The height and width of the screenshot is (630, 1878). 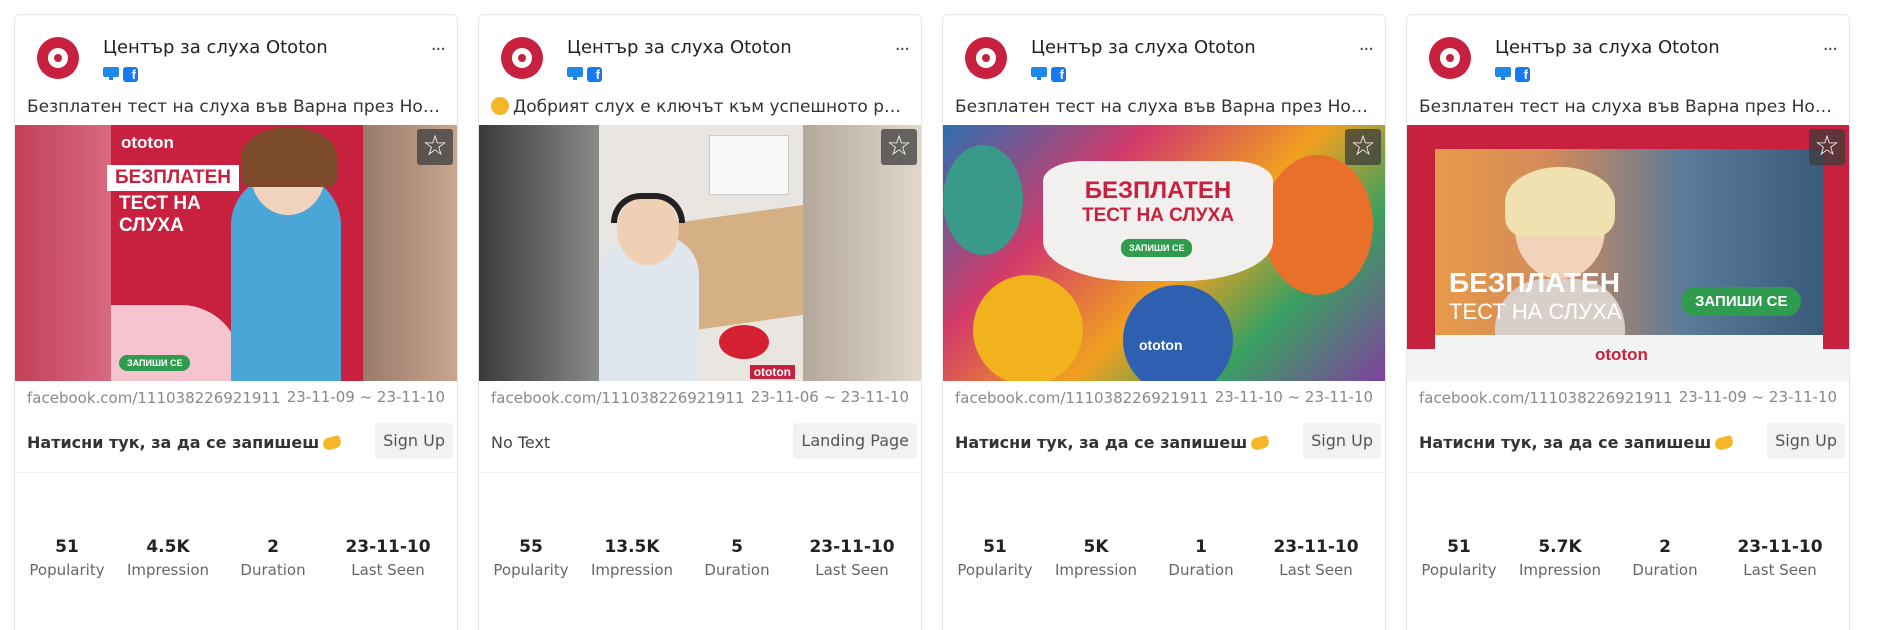 What do you see at coordinates (168, 547) in the screenshot?
I see `stat-impression-value: 4.5K` at bounding box center [168, 547].